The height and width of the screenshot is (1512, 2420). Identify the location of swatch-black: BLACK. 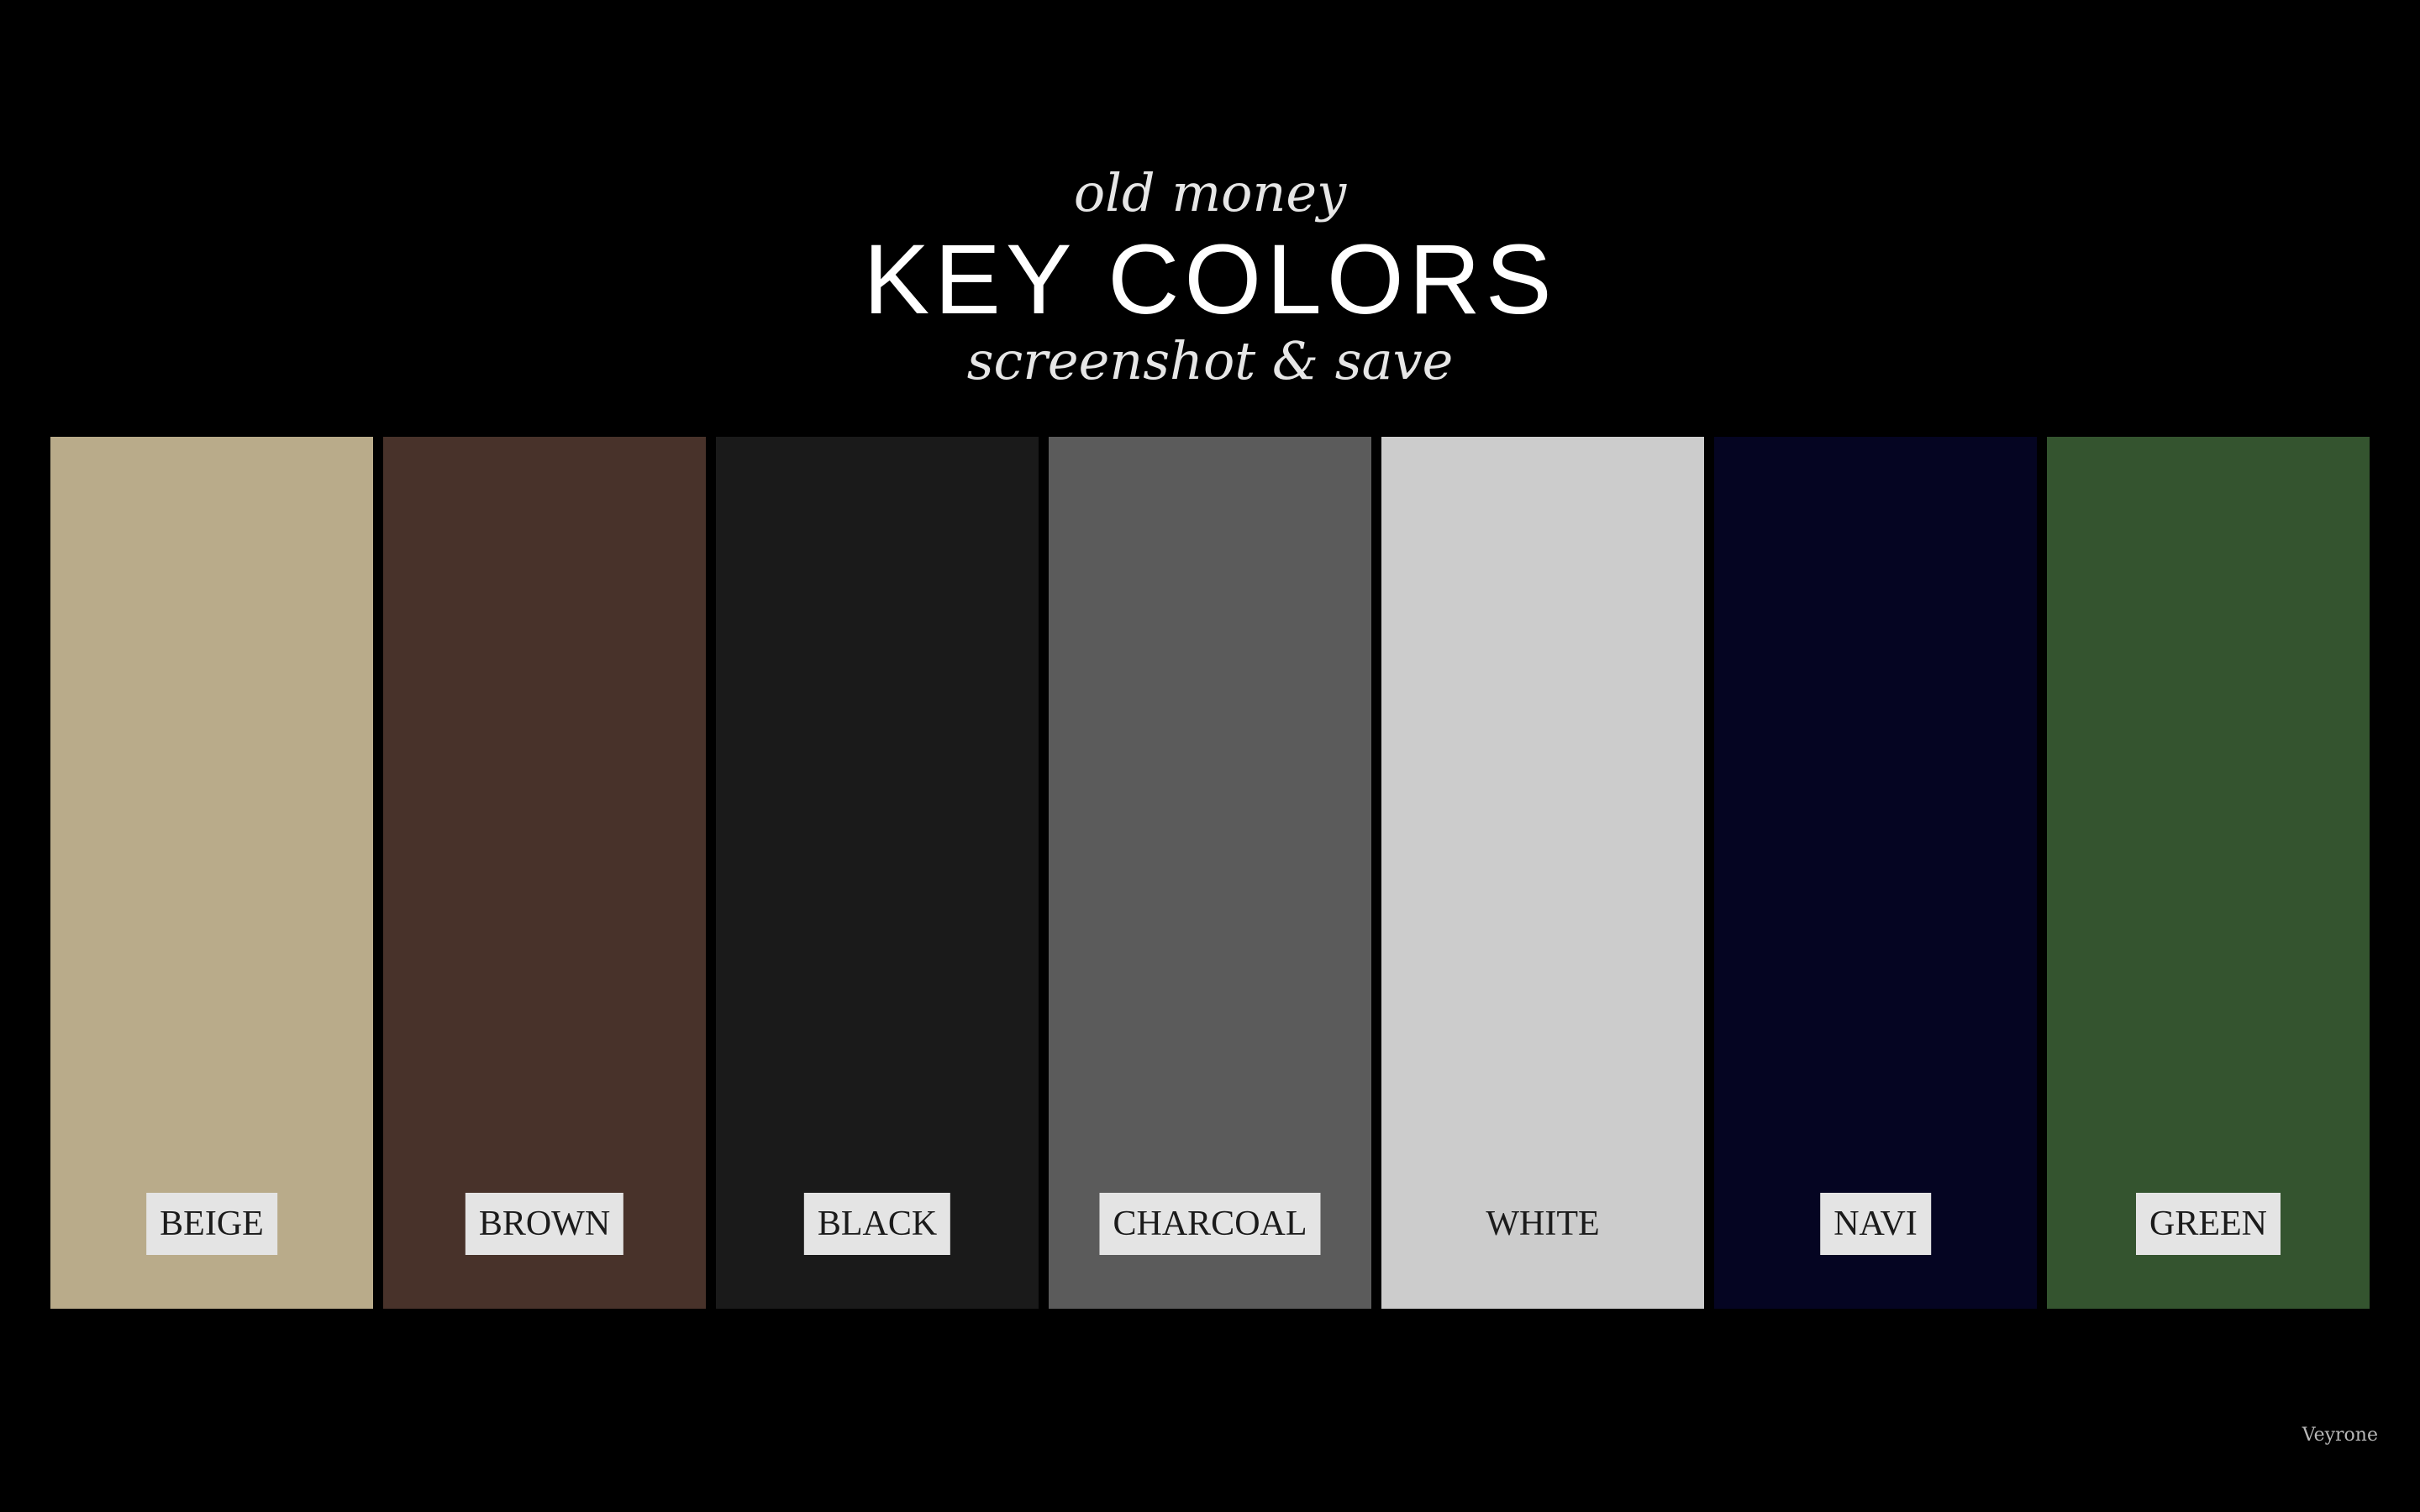
(877, 873).